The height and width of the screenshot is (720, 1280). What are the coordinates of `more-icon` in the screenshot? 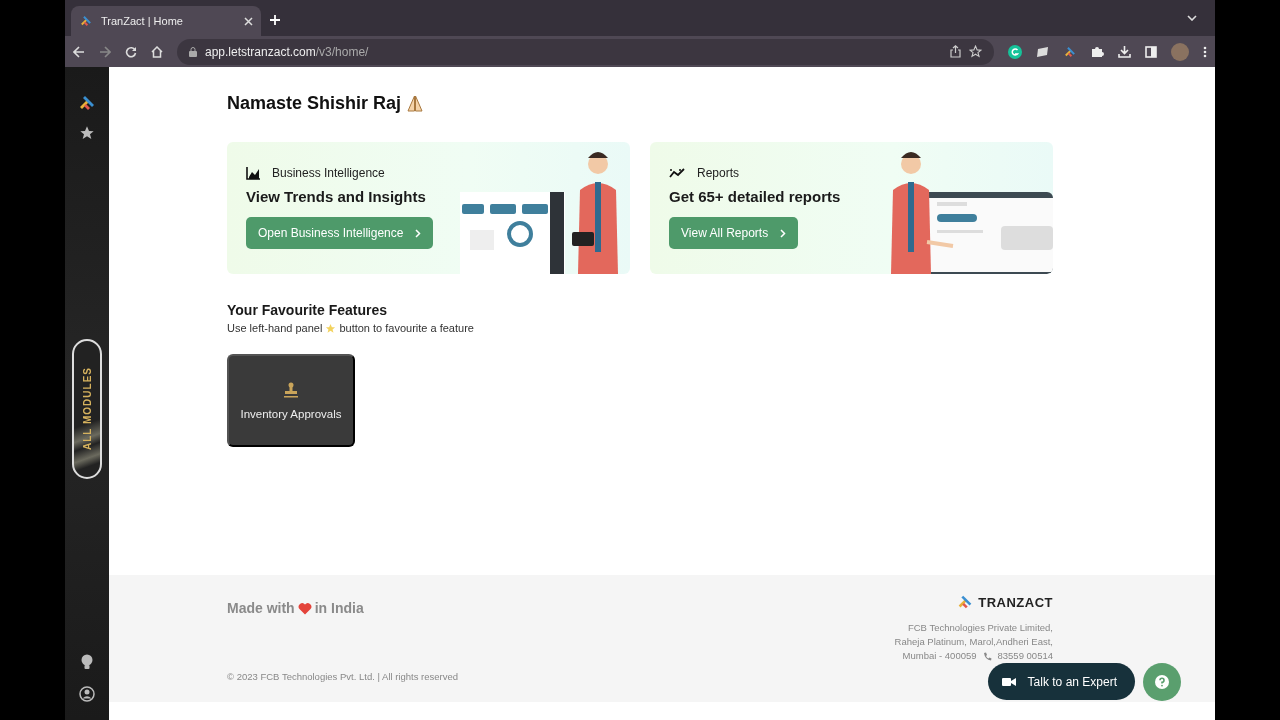 It's located at (1205, 51).